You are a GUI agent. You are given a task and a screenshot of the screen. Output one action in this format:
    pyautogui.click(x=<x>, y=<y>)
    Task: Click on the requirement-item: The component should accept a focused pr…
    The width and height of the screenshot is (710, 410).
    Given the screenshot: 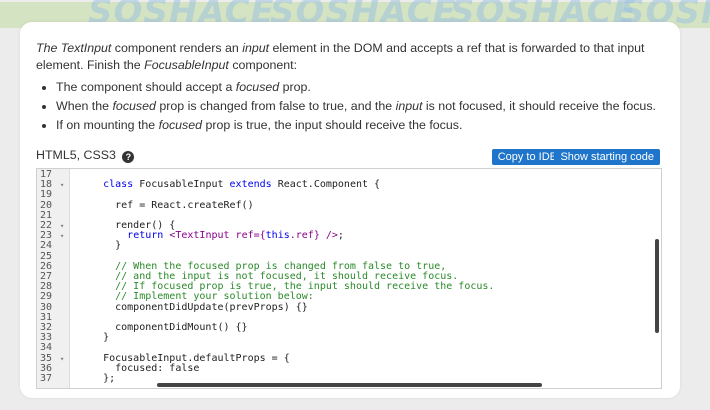 What is the action you would take?
    pyautogui.click(x=366, y=87)
    